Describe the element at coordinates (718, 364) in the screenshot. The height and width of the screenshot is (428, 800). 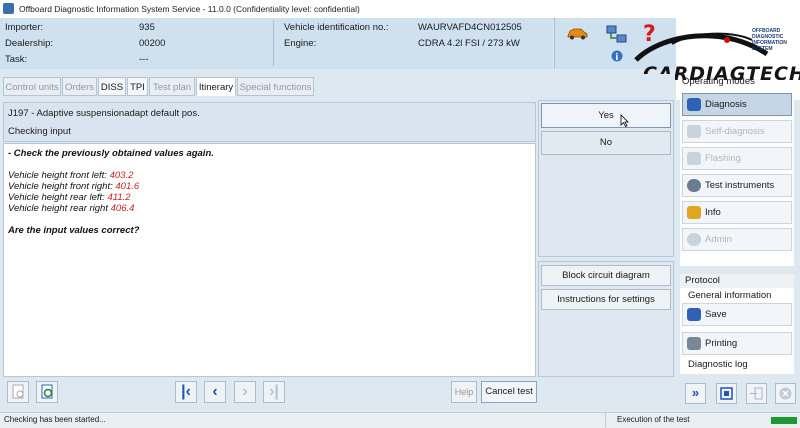
I see `diagnostic-log-label: Diagnostic log` at that location.